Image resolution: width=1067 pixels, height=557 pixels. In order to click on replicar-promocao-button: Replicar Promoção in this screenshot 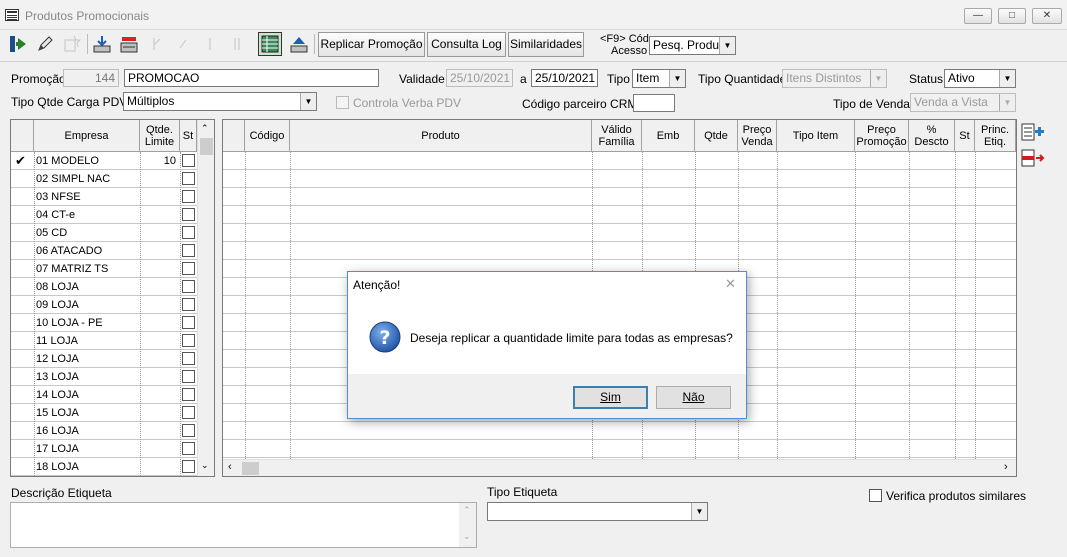, I will do `click(371, 44)`.